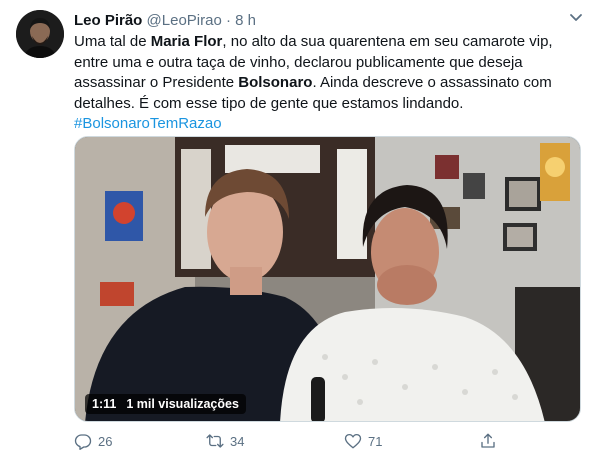  I want to click on video-duration: 1:11, so click(104, 404).